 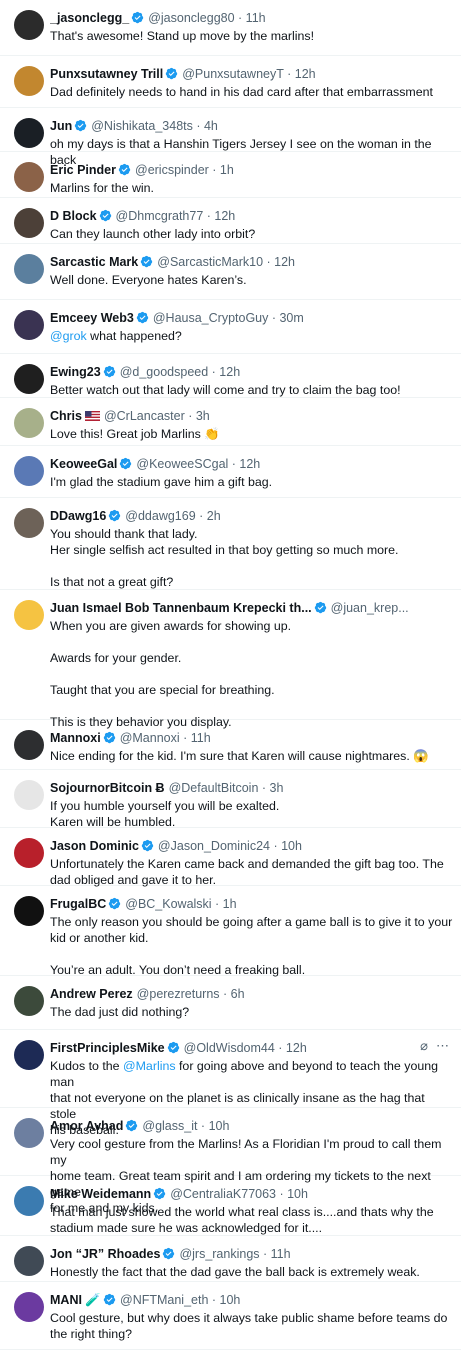 I want to click on handle-and-time: @BC_Kowalski · 1h, so click(x=180, y=904).